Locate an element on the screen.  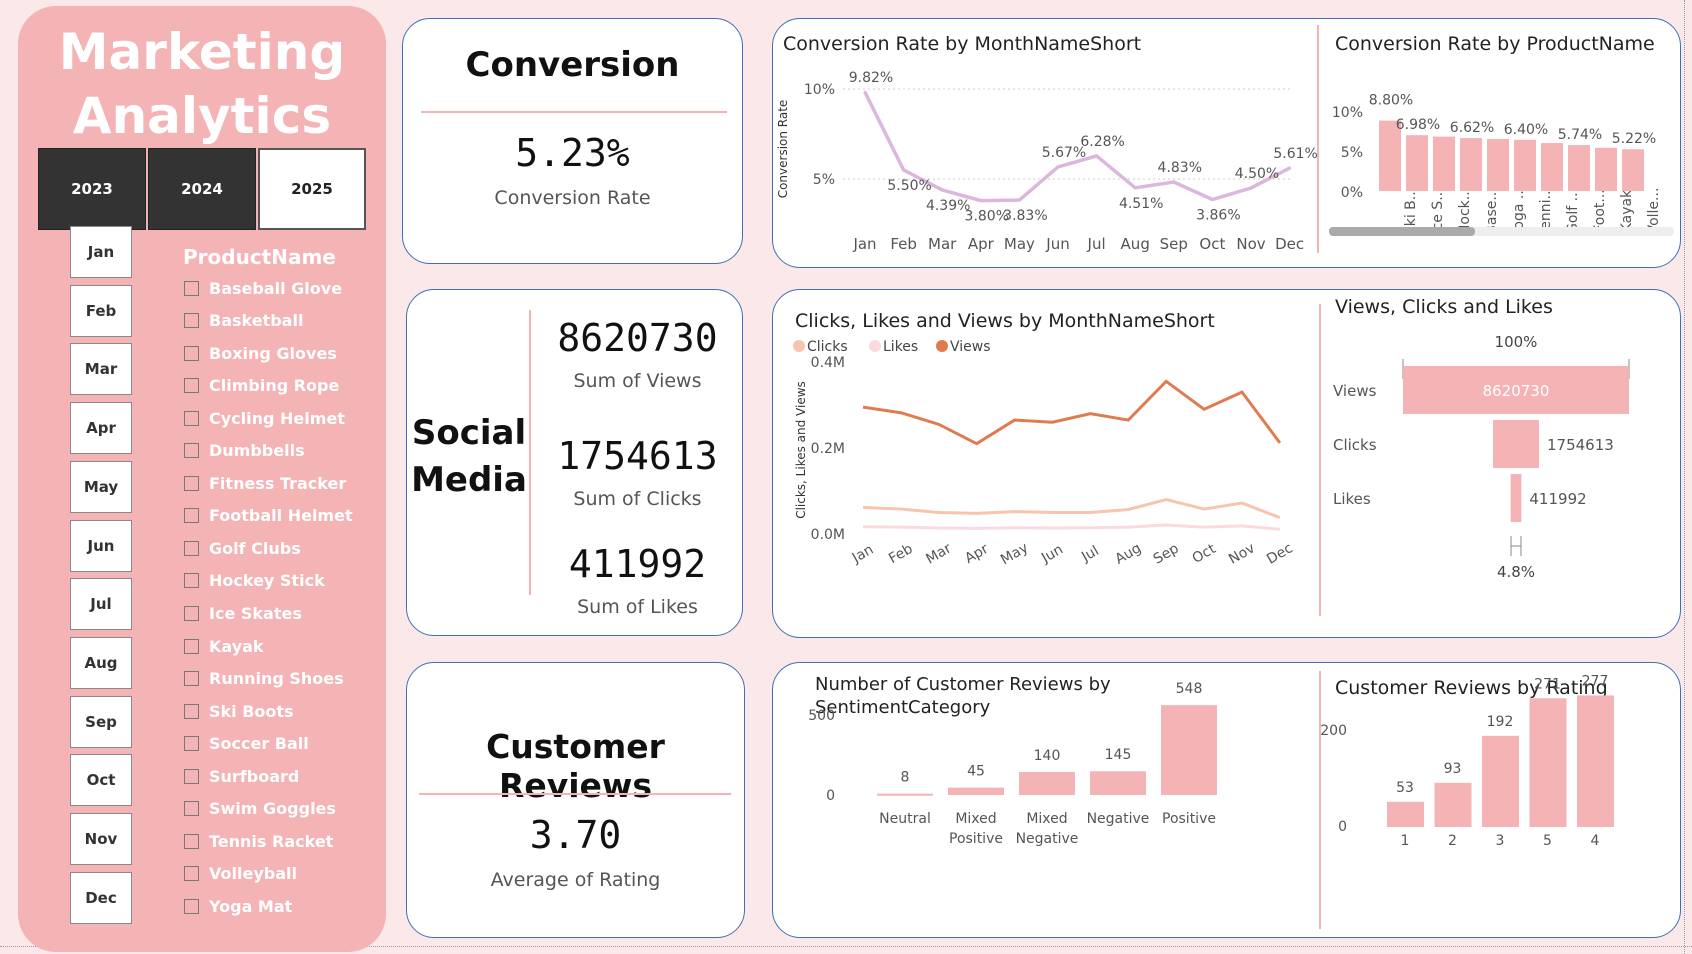
product-filter-item: Boxing Gloves is located at coordinates (260, 353).